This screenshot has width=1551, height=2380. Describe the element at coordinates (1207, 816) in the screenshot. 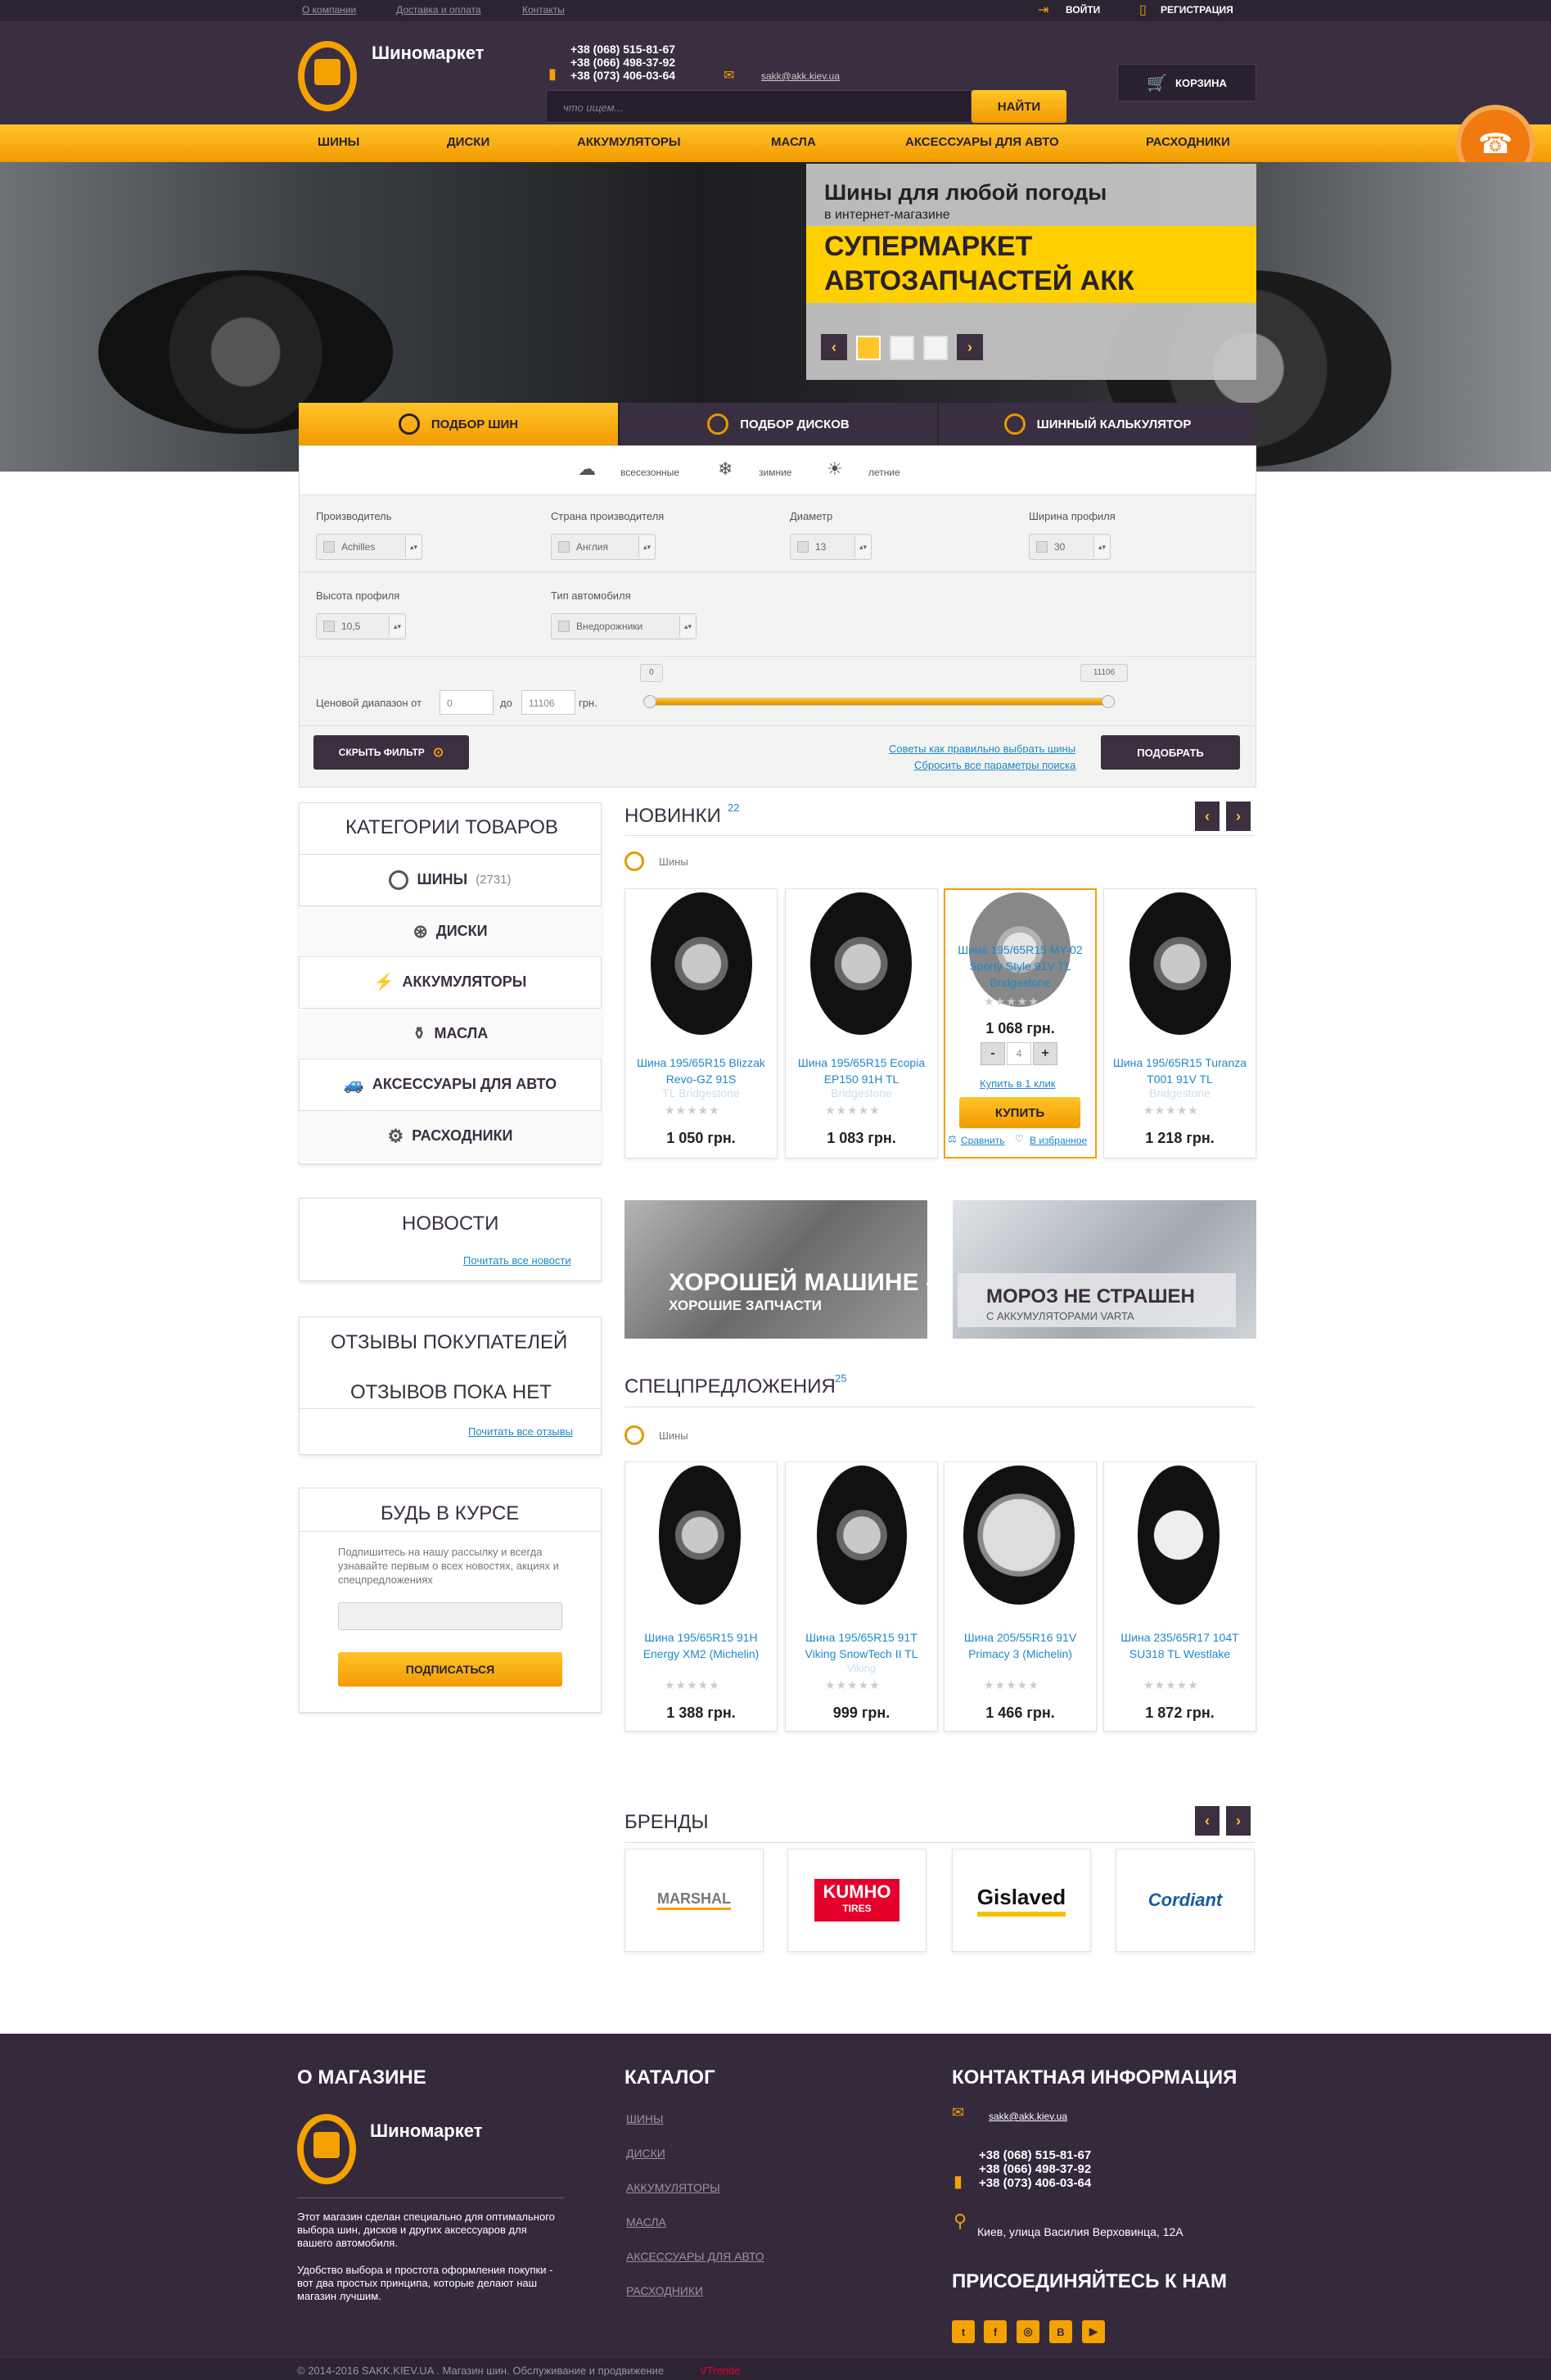

I see `new-prev-button: ‹` at that location.